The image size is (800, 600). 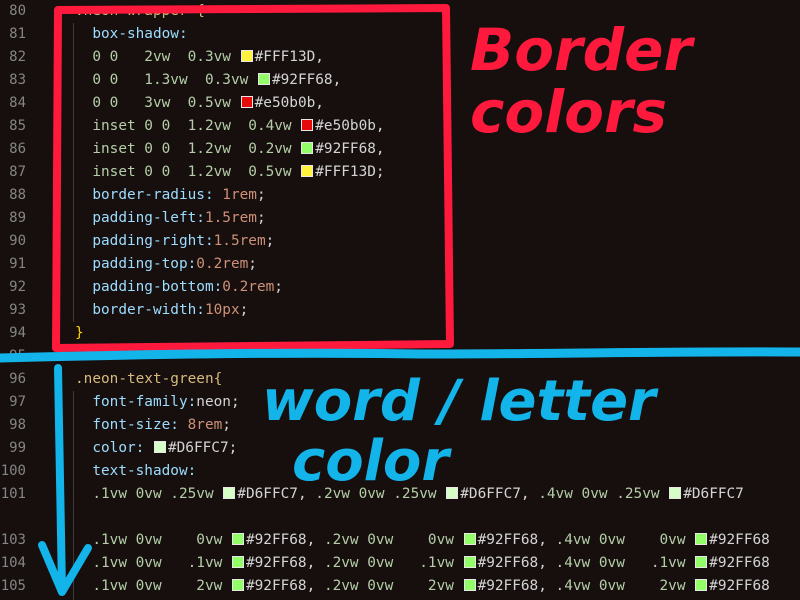 I want to click on code-line-88: border-radius: 1rem;, so click(x=170, y=195).